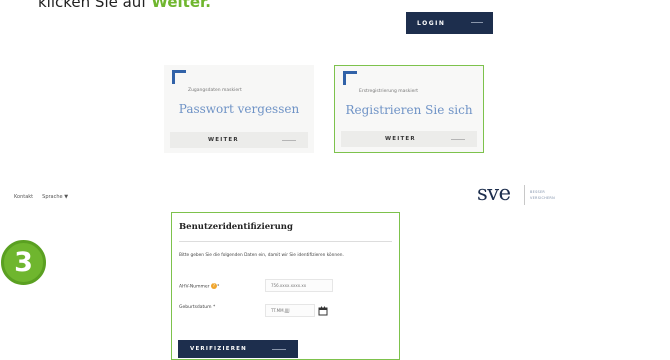 The height and width of the screenshot is (360, 670). I want to click on card-small-label: Zugangsdaten maskiert, so click(215, 90).